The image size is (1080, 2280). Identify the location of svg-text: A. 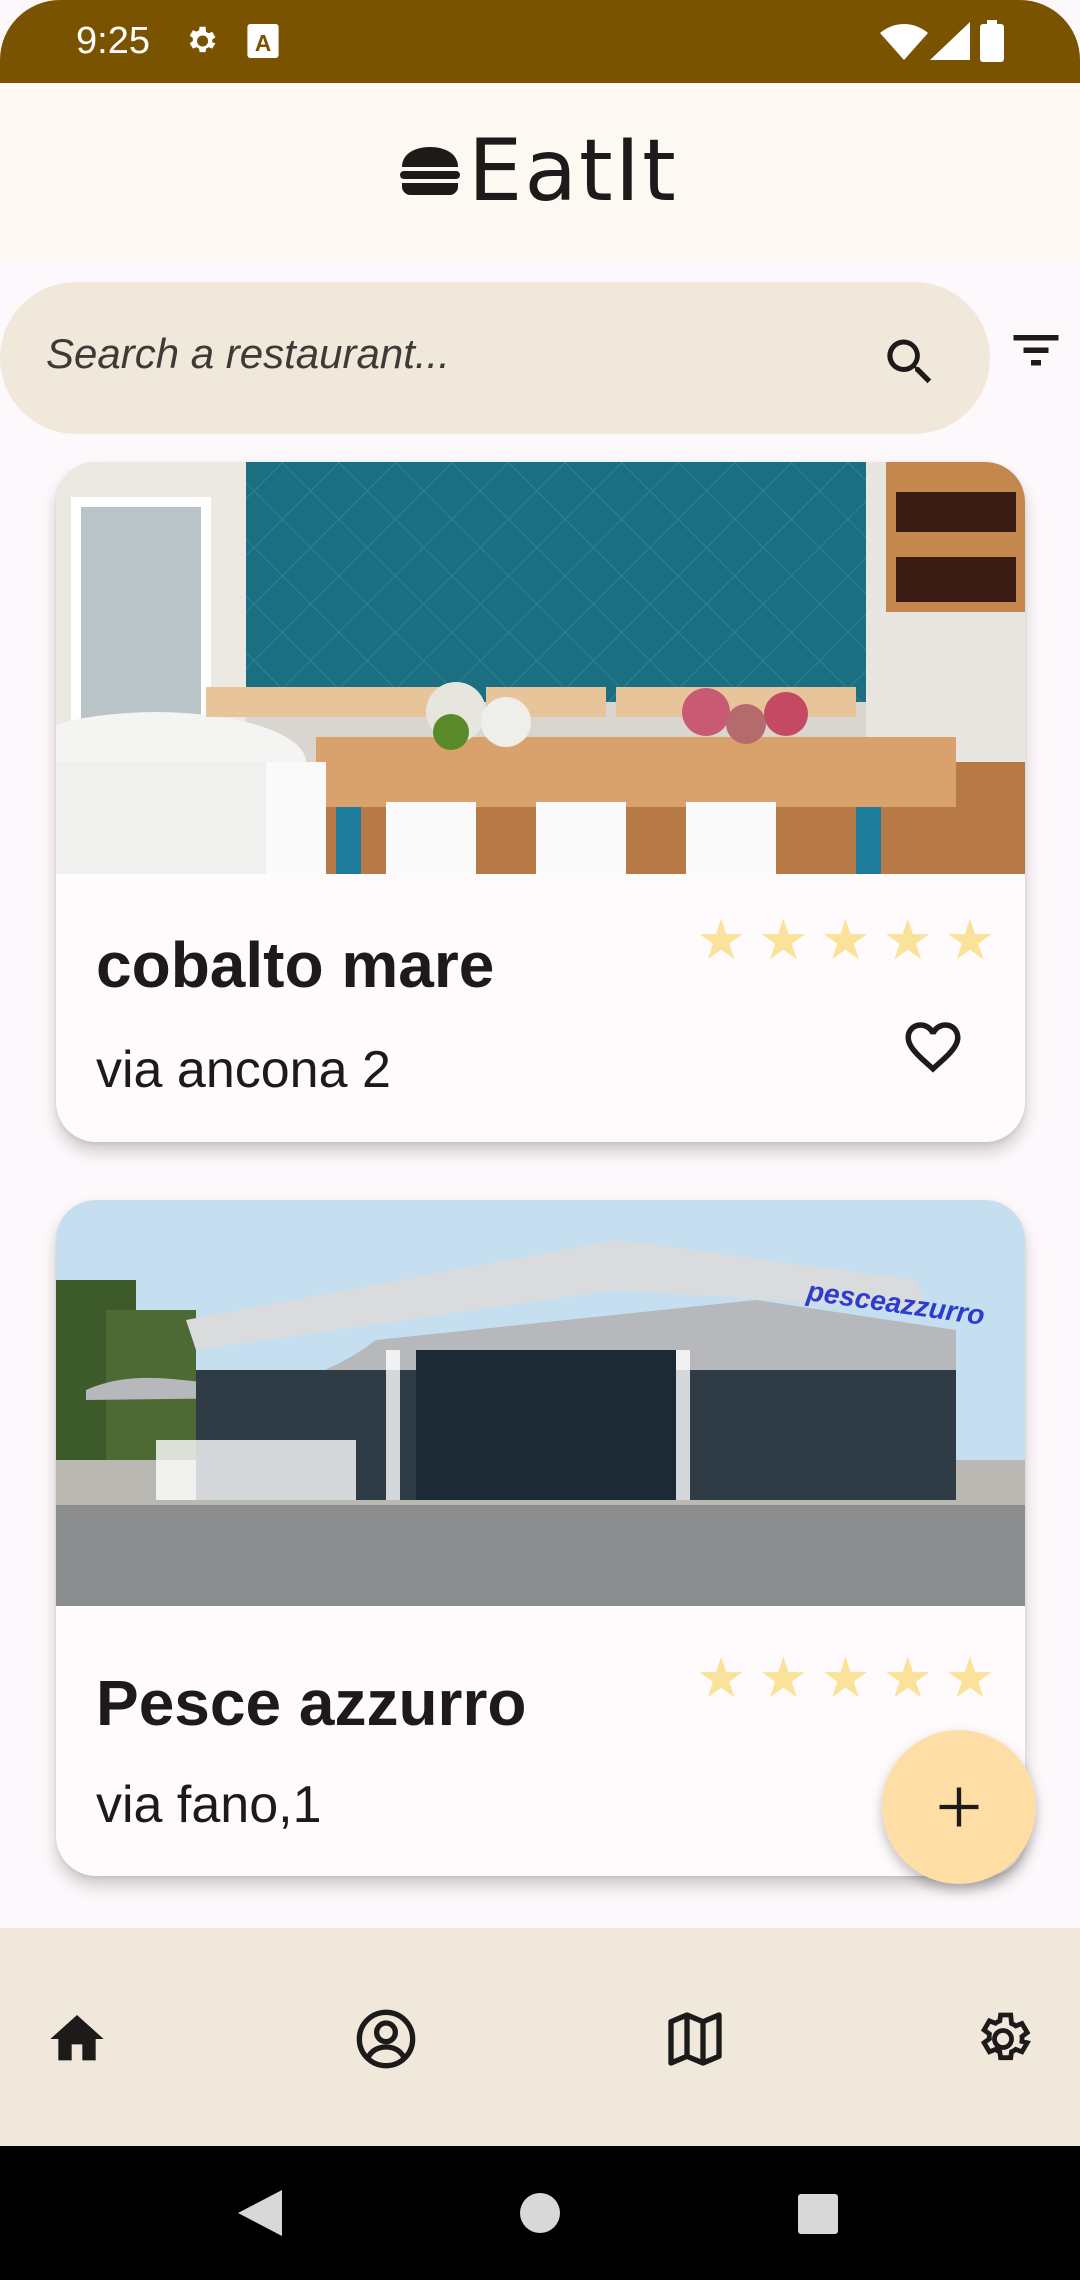
(263, 43).